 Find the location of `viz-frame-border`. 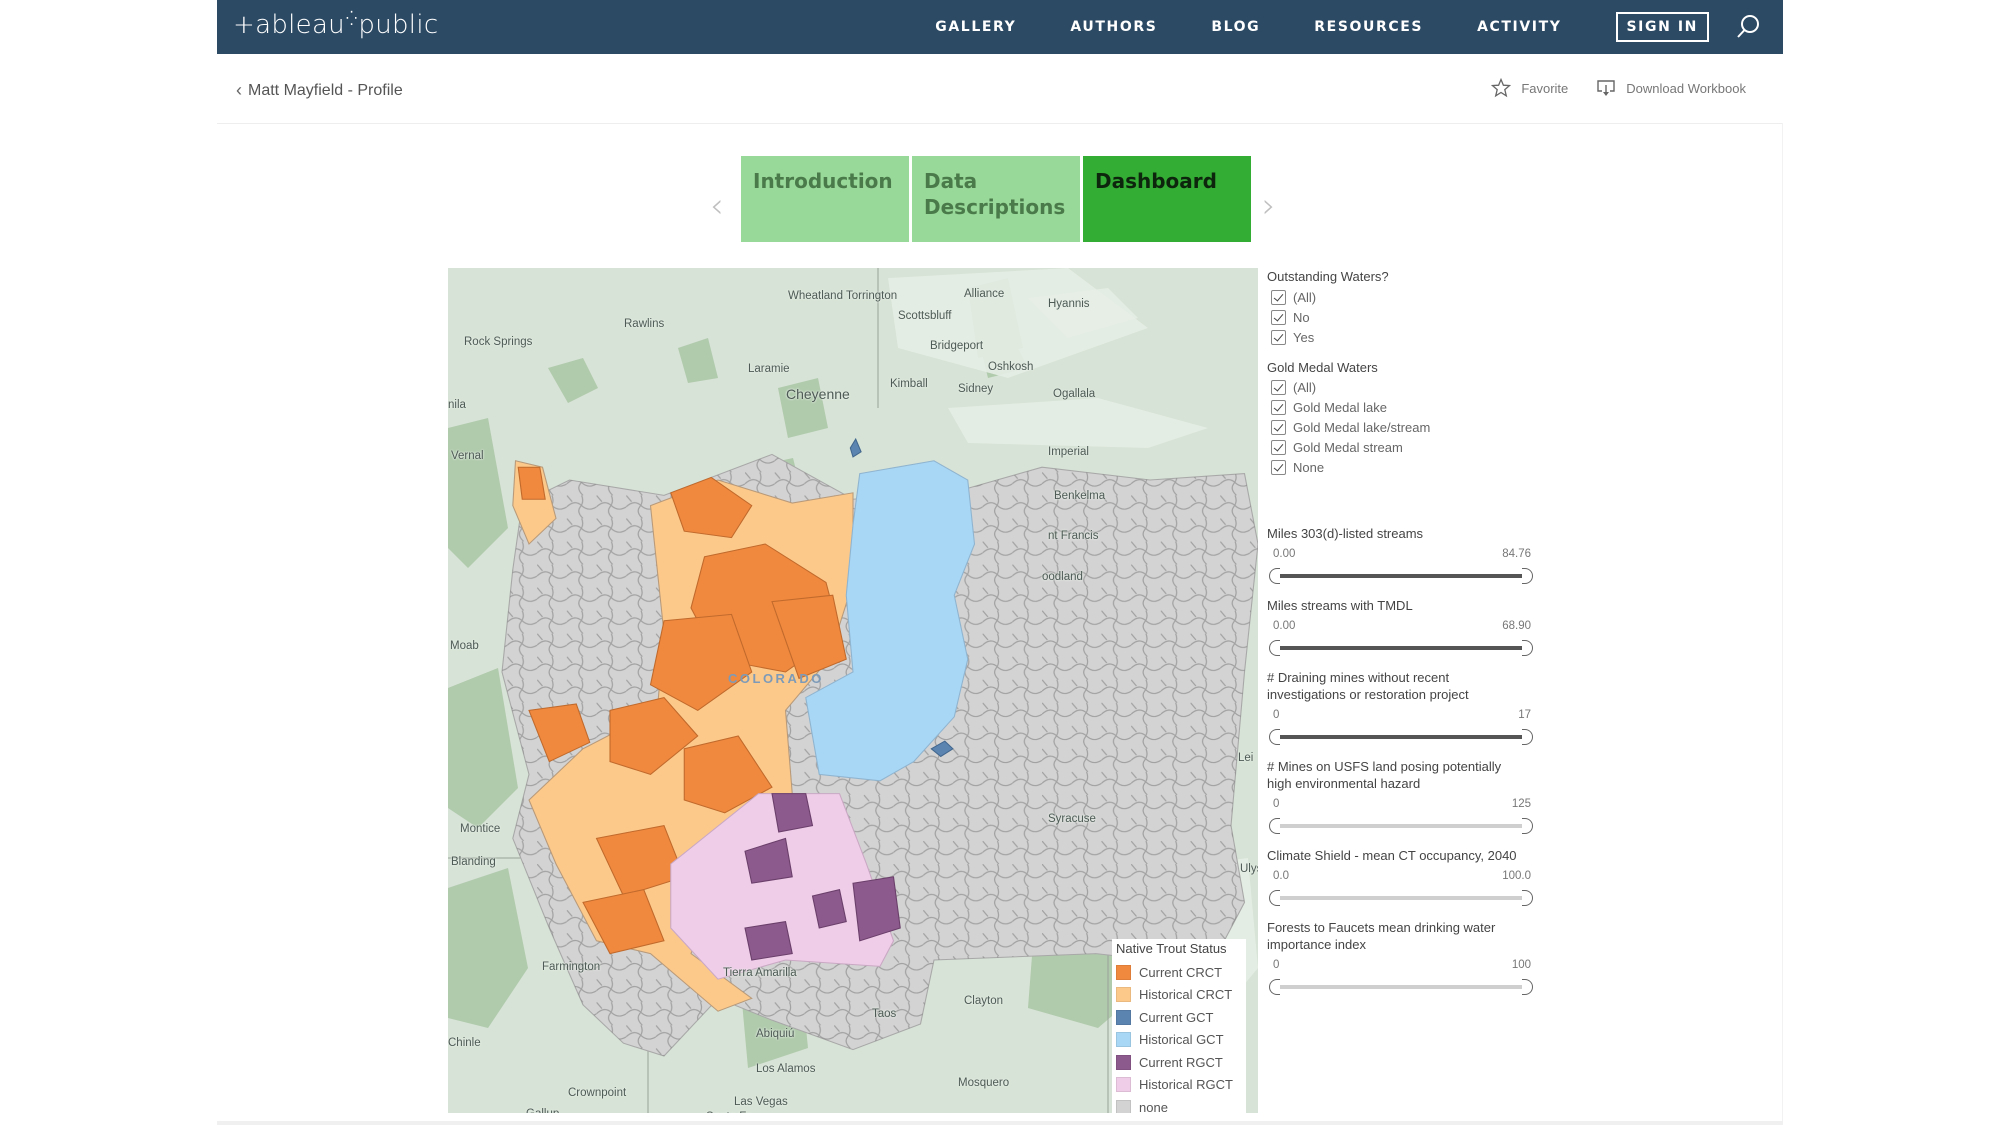

viz-frame-border is located at coordinates (1782, 623).